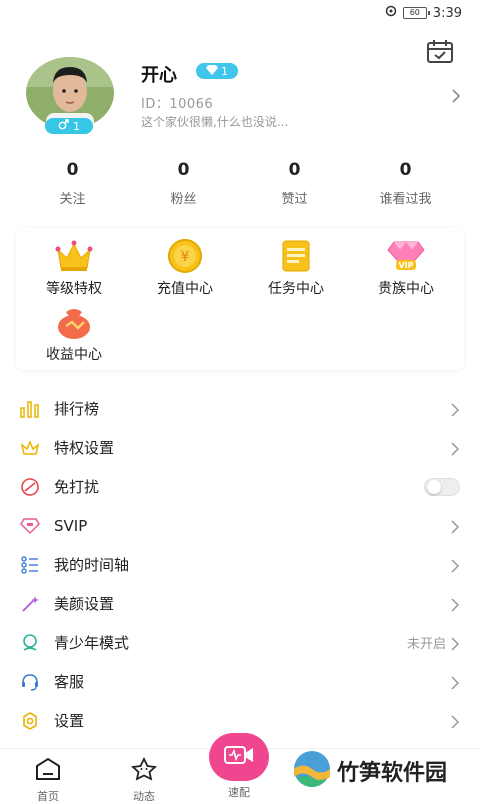 The image size is (480, 804). Describe the element at coordinates (30, 448) in the screenshot. I see `privilege-icon` at that location.